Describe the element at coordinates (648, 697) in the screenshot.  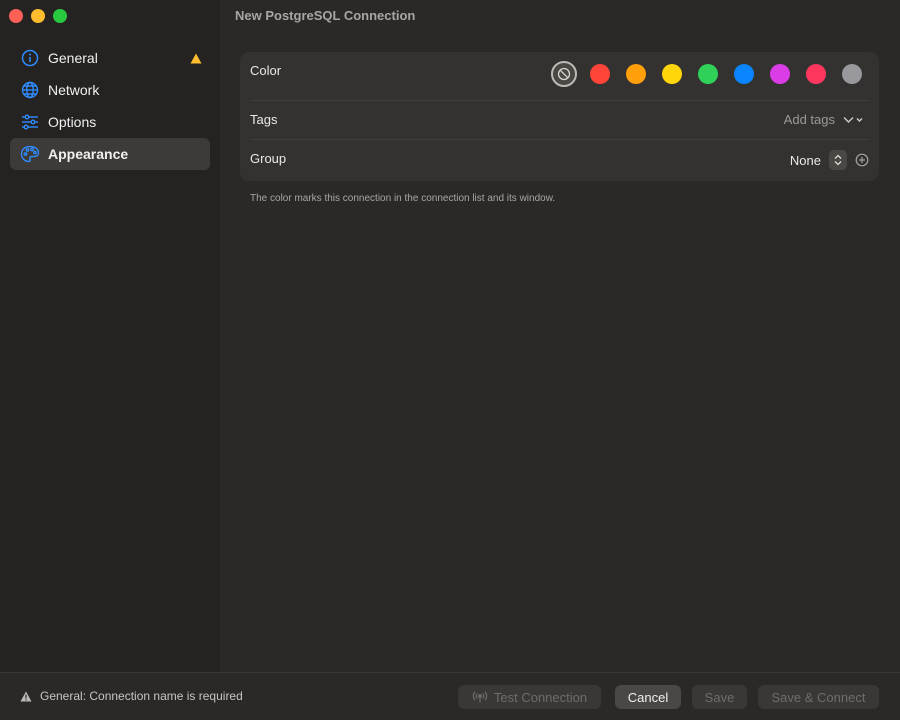
I see `cancel-button: Cancel` at that location.